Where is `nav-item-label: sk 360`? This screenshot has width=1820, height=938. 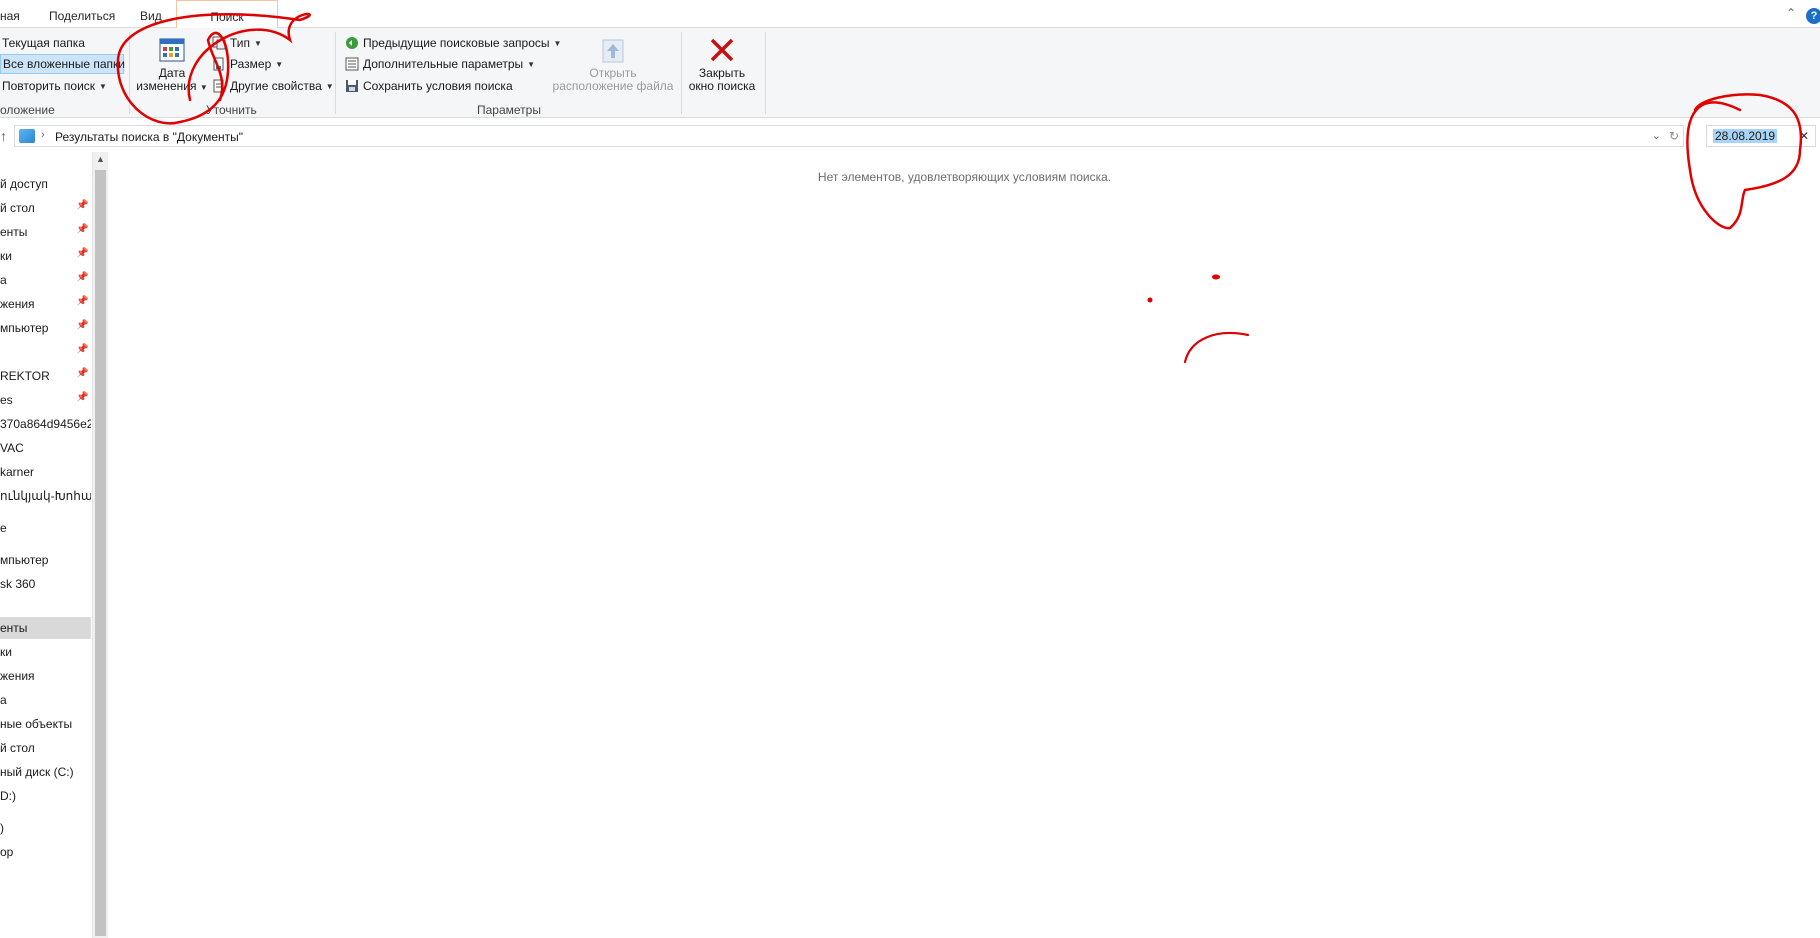 nav-item-label: sk 360 is located at coordinates (18, 584).